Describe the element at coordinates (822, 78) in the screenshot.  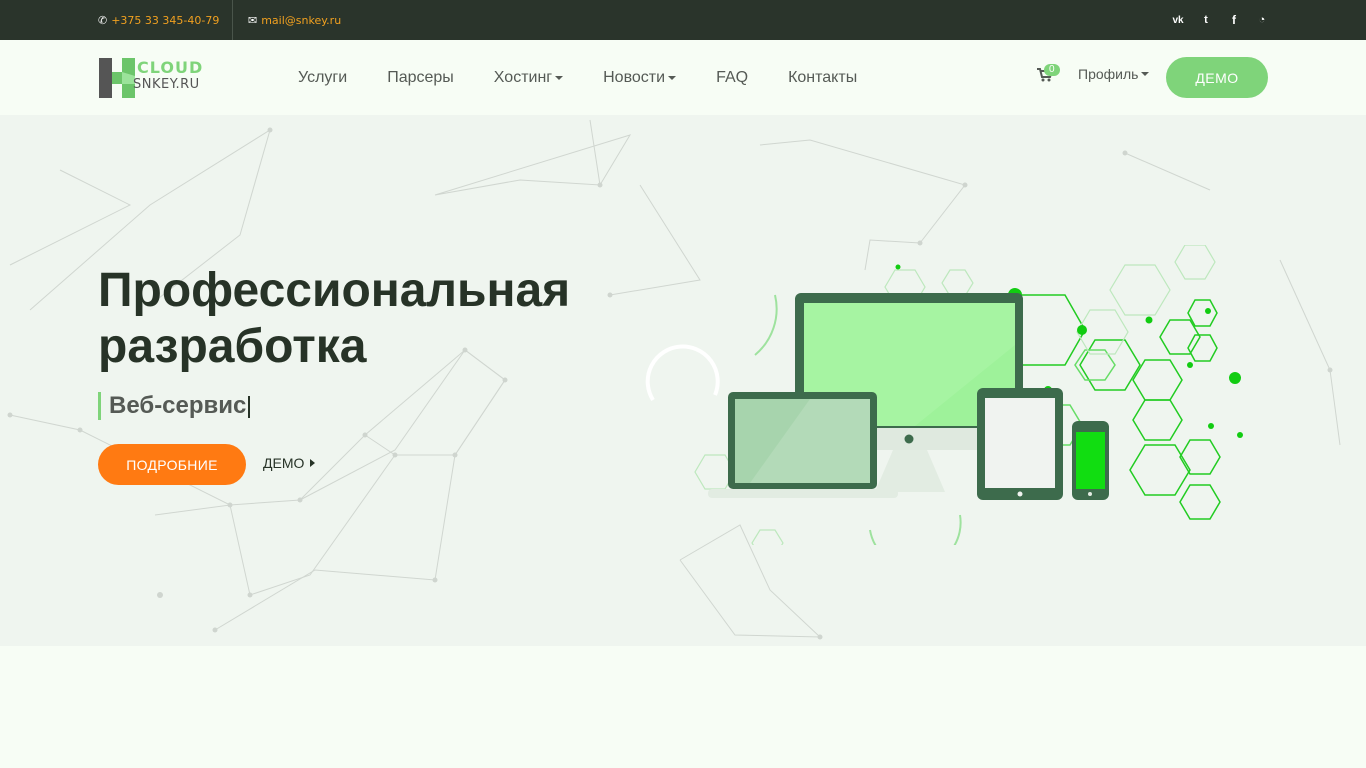
I see `nav-item-contacts: Контакты` at that location.